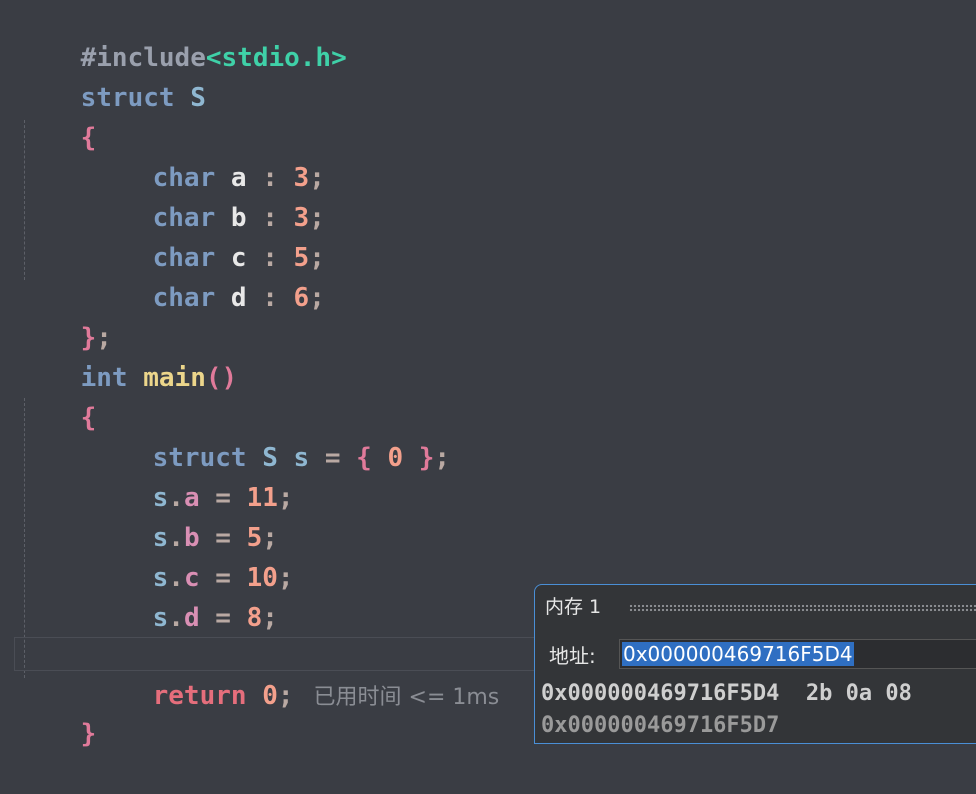 The image size is (976, 794). Describe the element at coordinates (259, 673) in the screenshot. I see `code-line-return: return 0; 已用时间 <= 1ms` at that location.